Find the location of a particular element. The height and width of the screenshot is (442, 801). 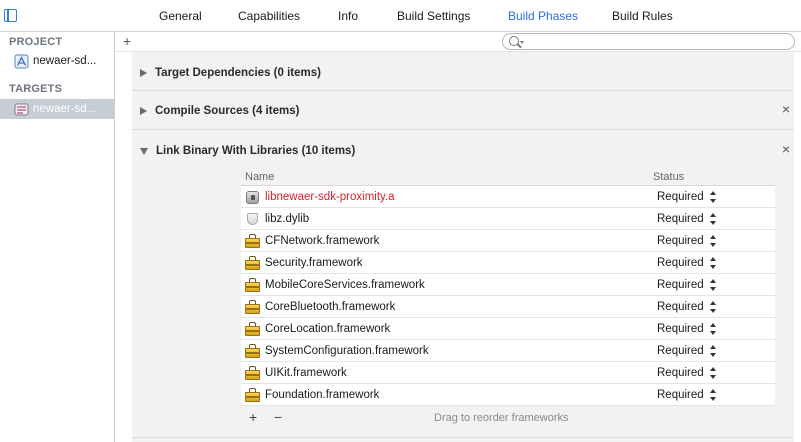

phases-toolbar: + is located at coordinates (458, 42).